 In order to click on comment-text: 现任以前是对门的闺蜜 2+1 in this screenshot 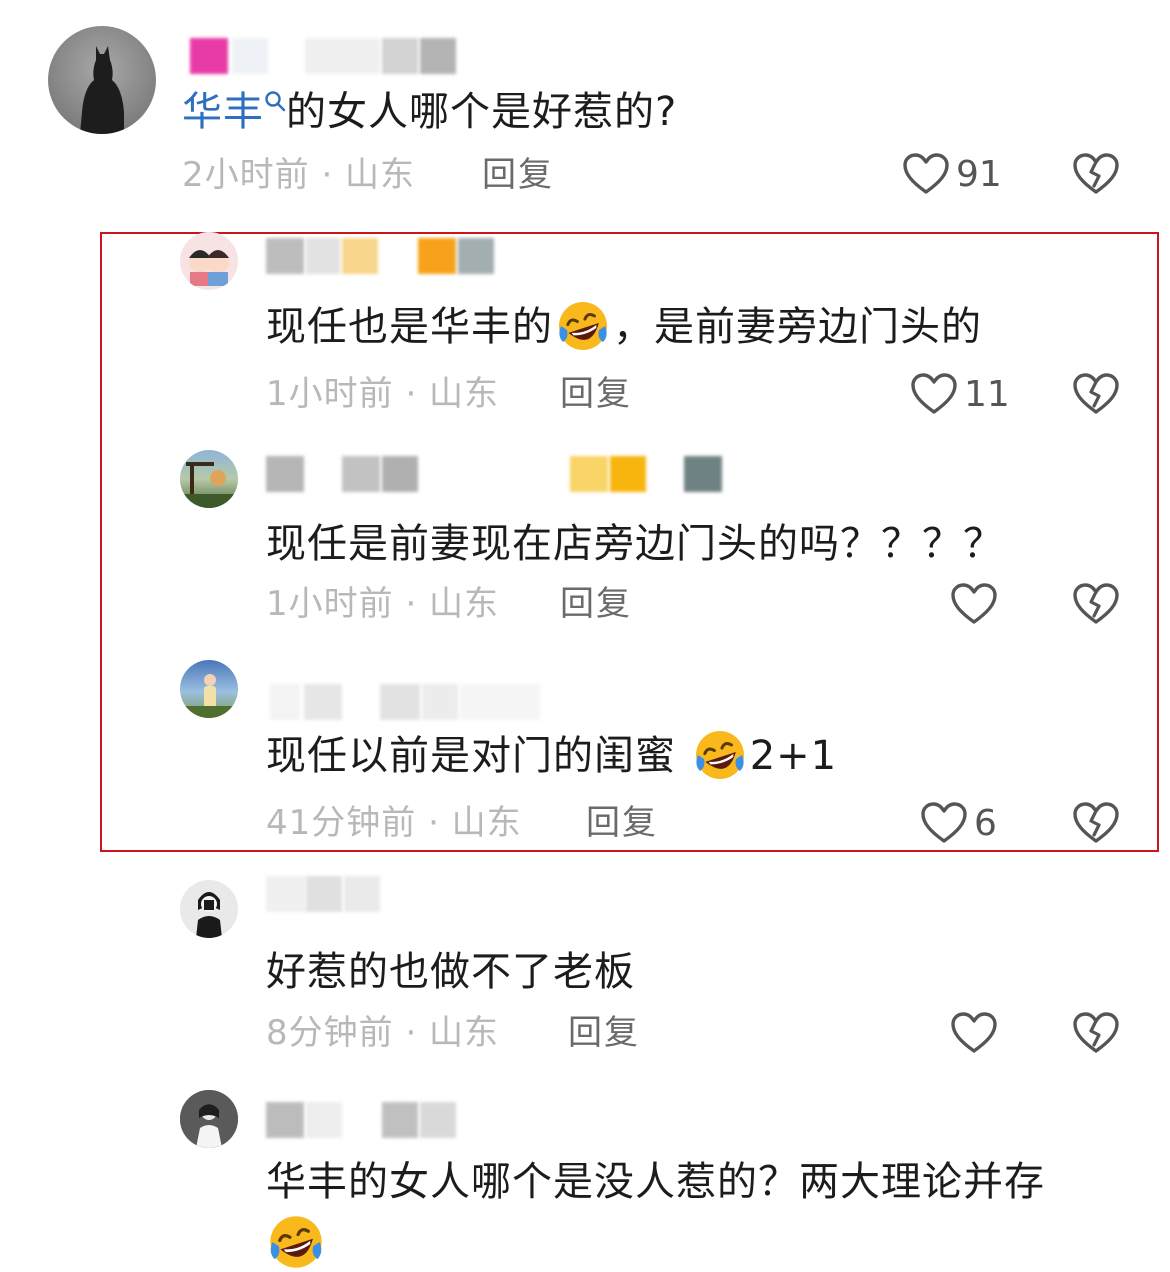, I will do `click(552, 757)`.